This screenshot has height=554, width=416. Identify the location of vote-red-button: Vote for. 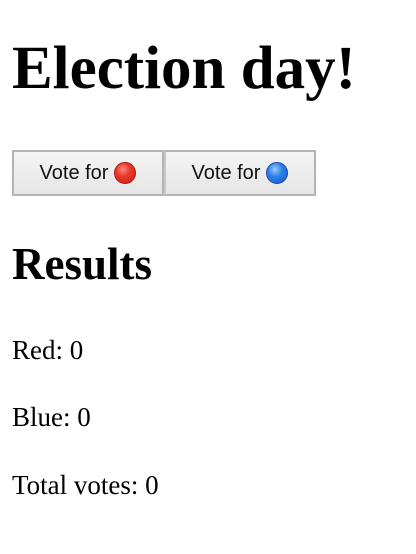
(88, 173).